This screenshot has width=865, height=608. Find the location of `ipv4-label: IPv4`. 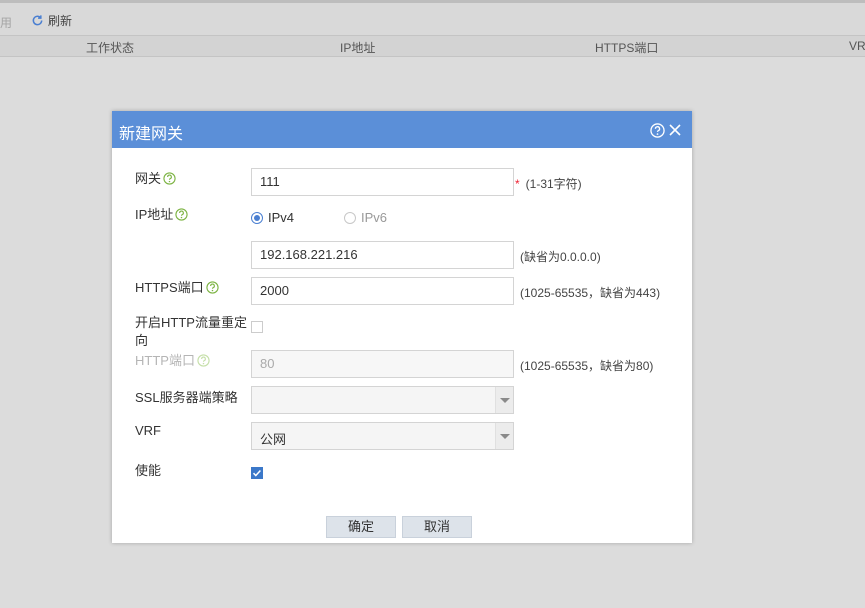

ipv4-label: IPv4 is located at coordinates (281, 217).